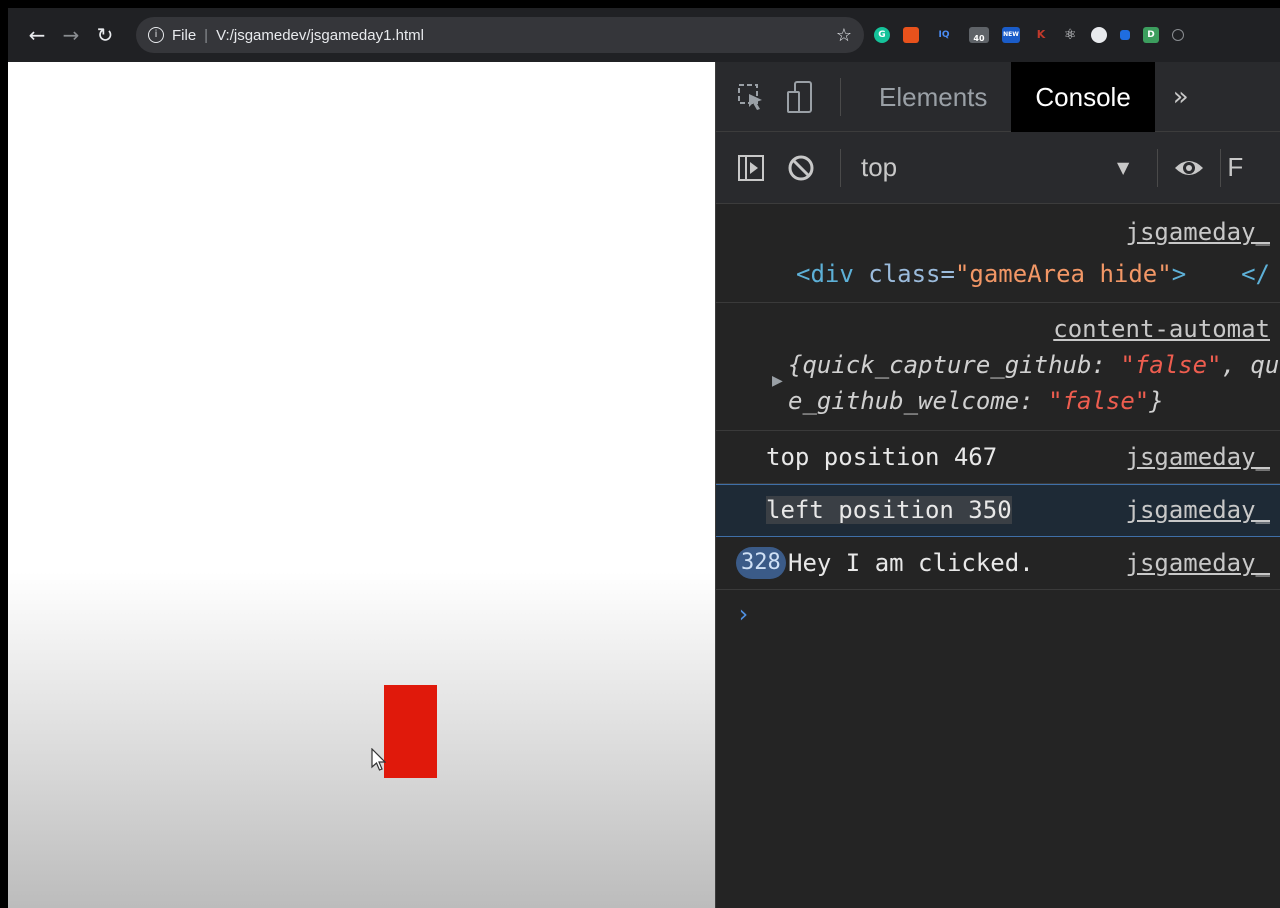  I want to click on inspect-element-icon, so click(751, 97).